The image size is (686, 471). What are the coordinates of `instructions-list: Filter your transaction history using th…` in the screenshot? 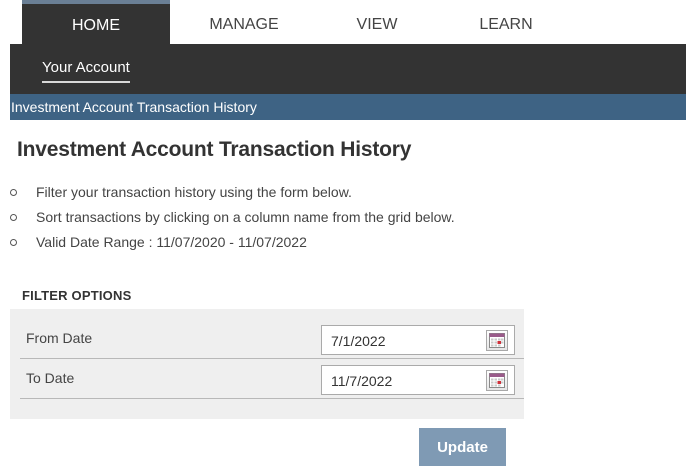 It's located at (232, 217).